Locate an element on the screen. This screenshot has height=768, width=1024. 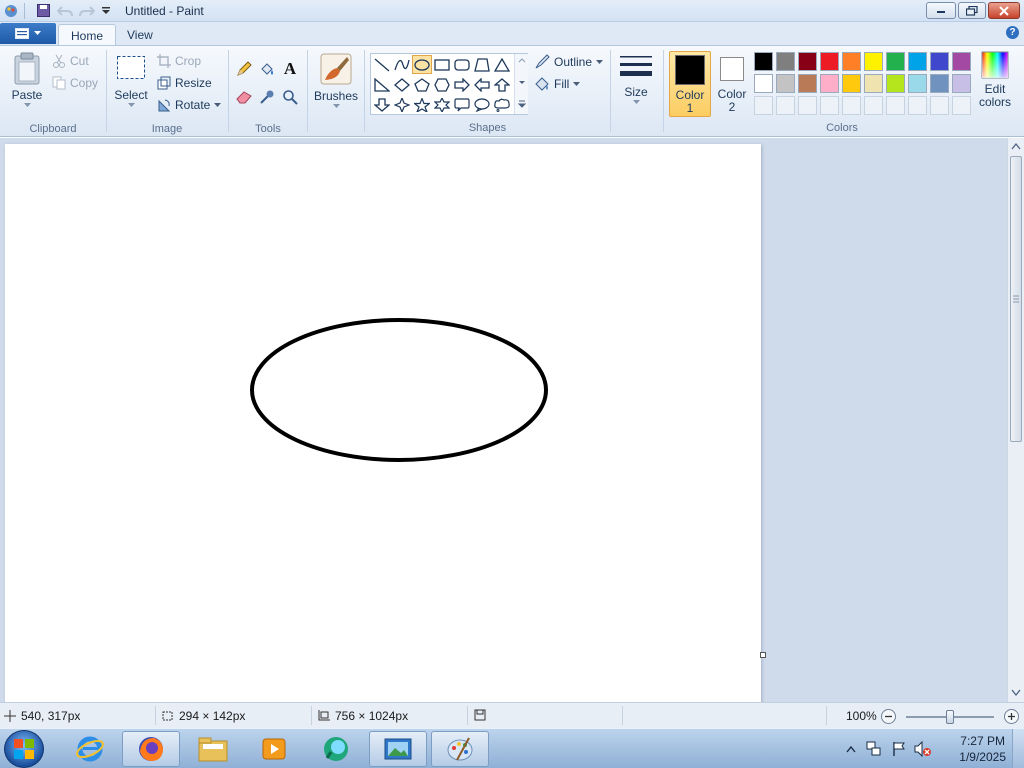
hexagon-shape-icon is located at coordinates (442, 84).